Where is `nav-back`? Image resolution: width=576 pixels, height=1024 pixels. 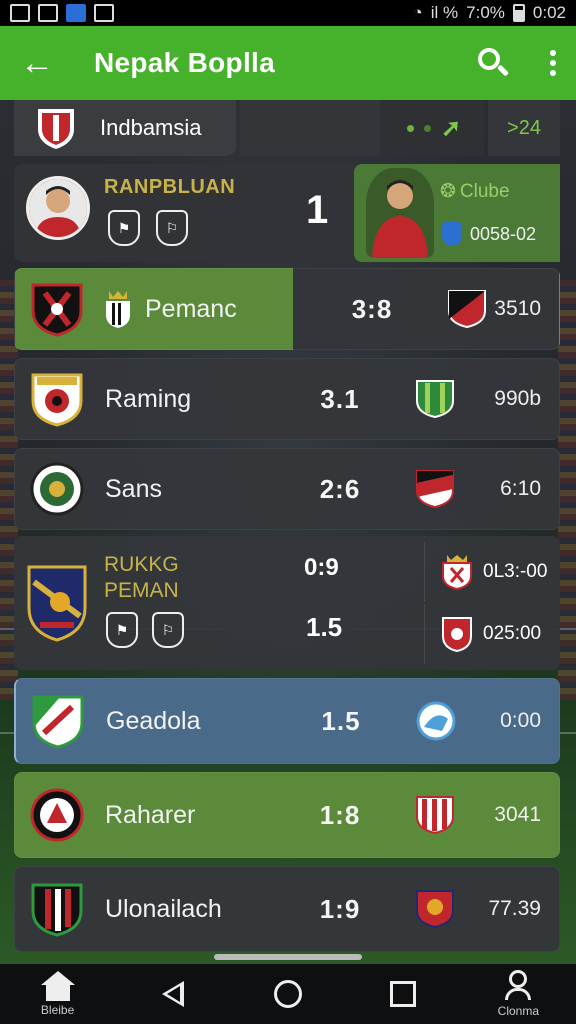 nav-back is located at coordinates (173, 994).